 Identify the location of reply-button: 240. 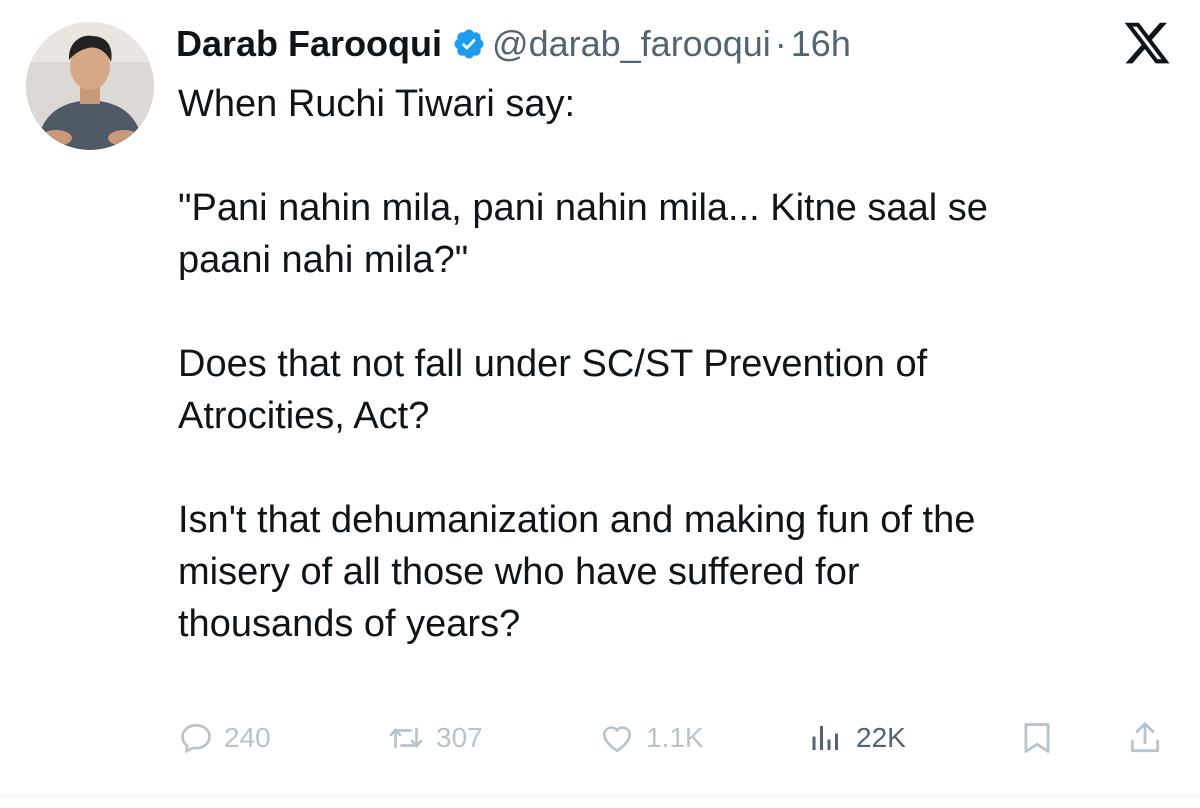
(224, 738).